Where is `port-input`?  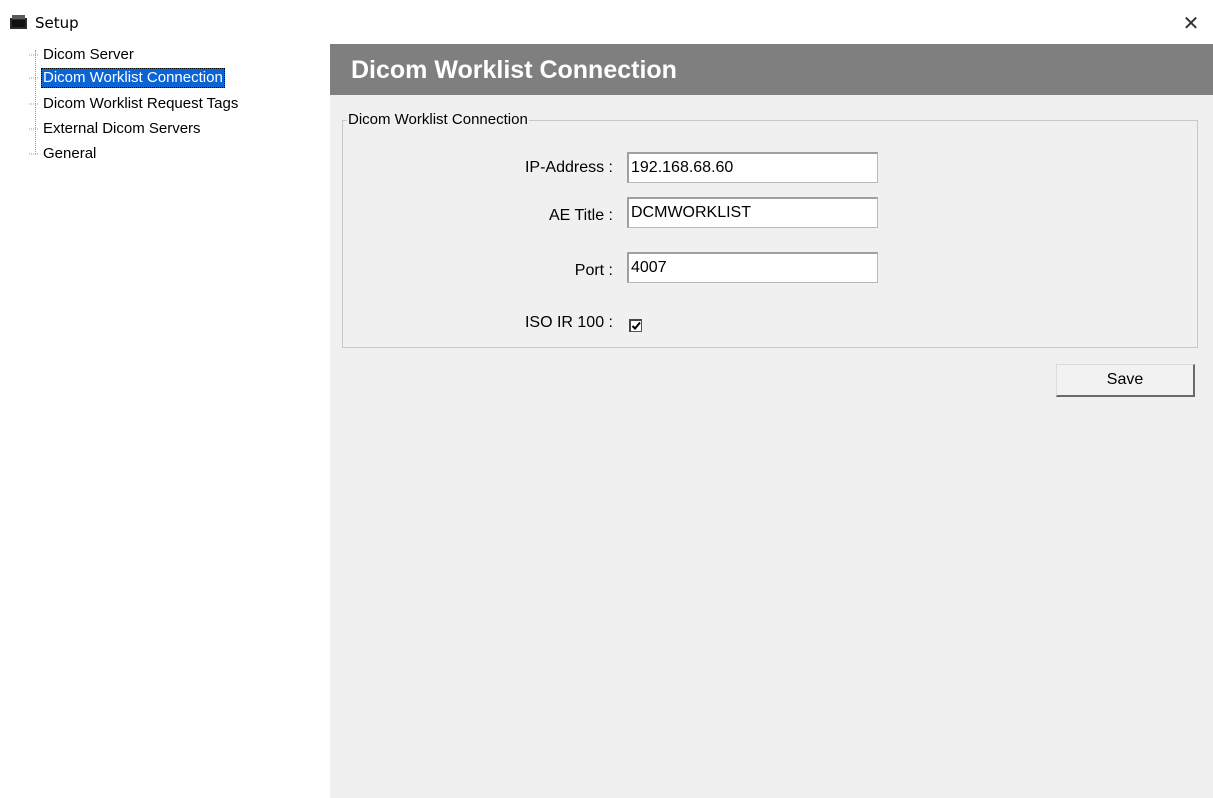 port-input is located at coordinates (752, 267).